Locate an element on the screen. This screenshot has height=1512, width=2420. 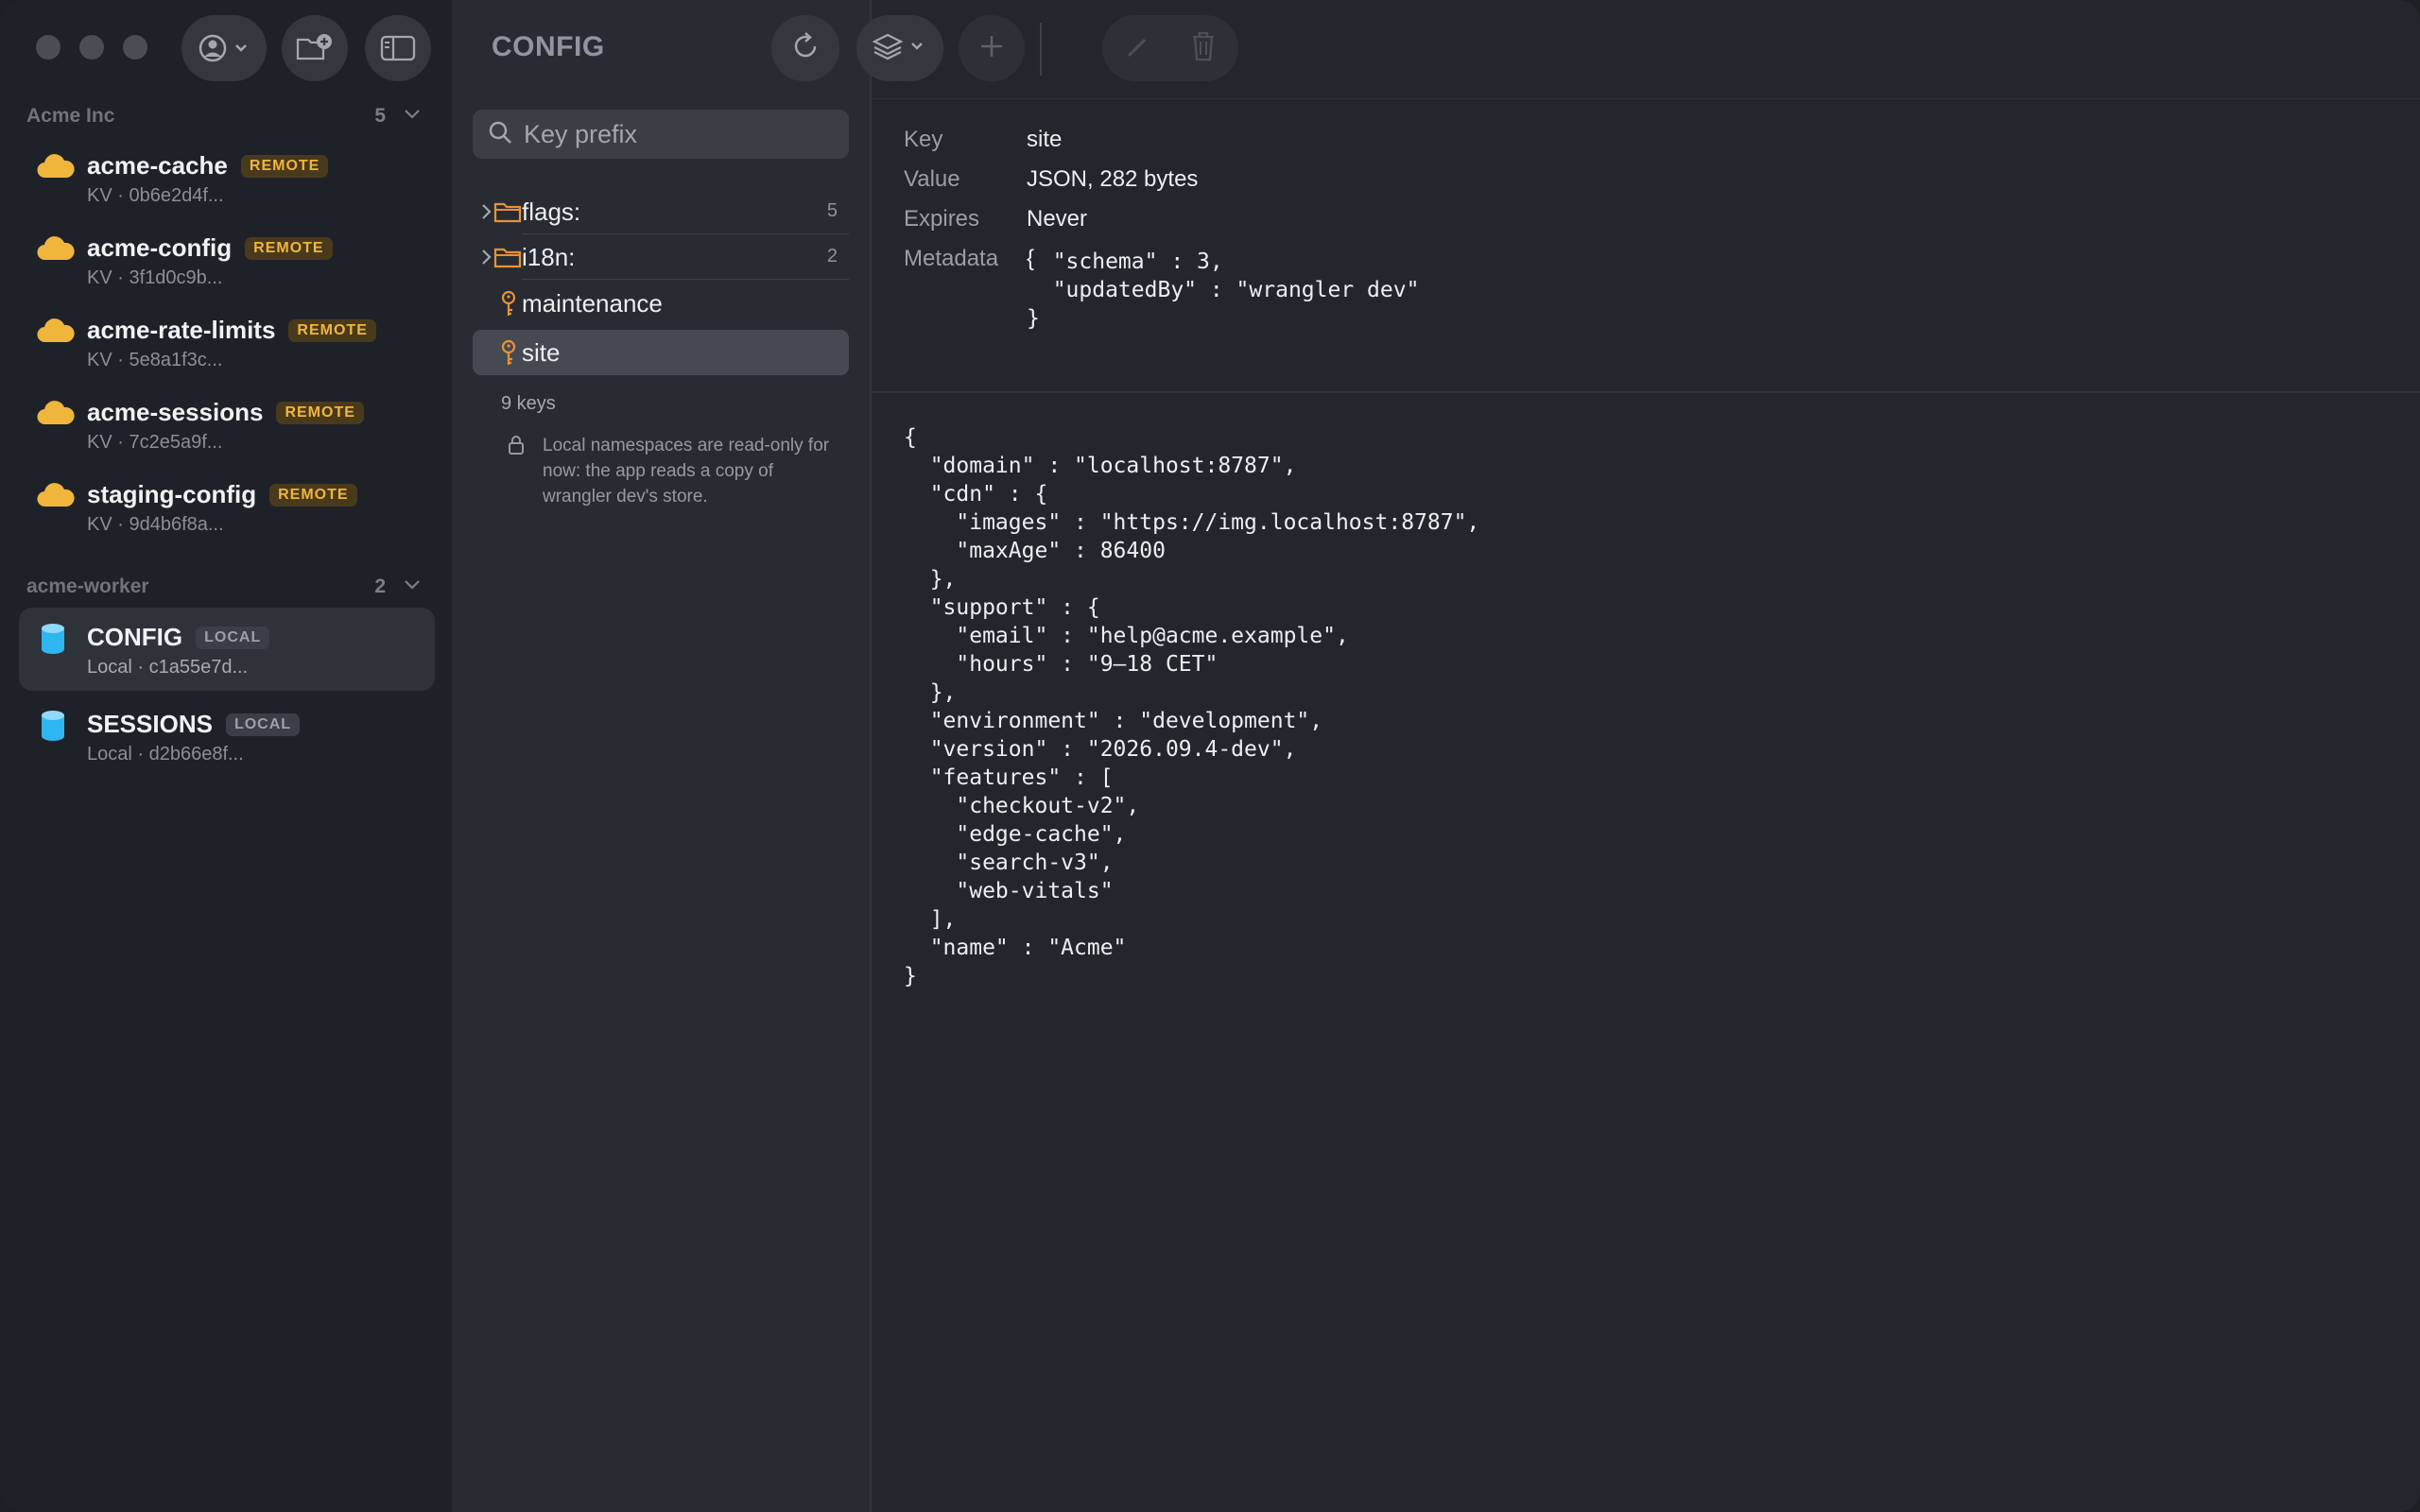
namespace-name: acme-config REMOTE is located at coordinates (210, 248).